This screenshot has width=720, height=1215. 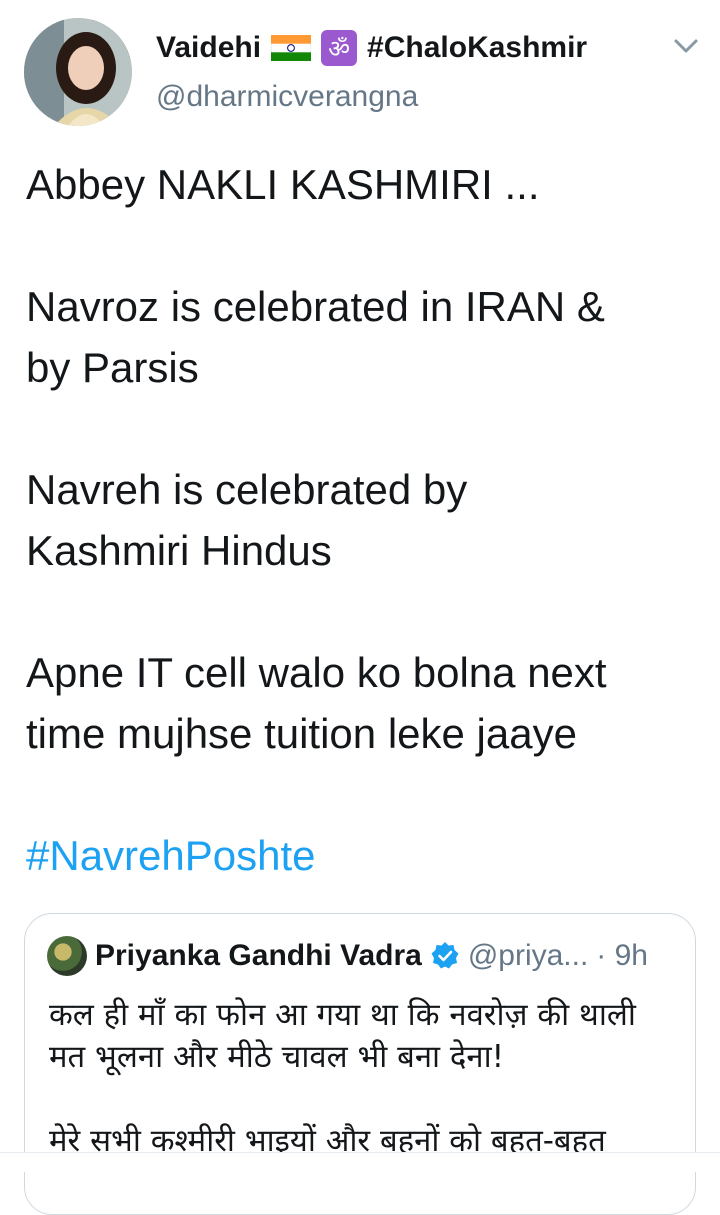 What do you see at coordinates (686, 46) in the screenshot?
I see `chevron-down-icon` at bounding box center [686, 46].